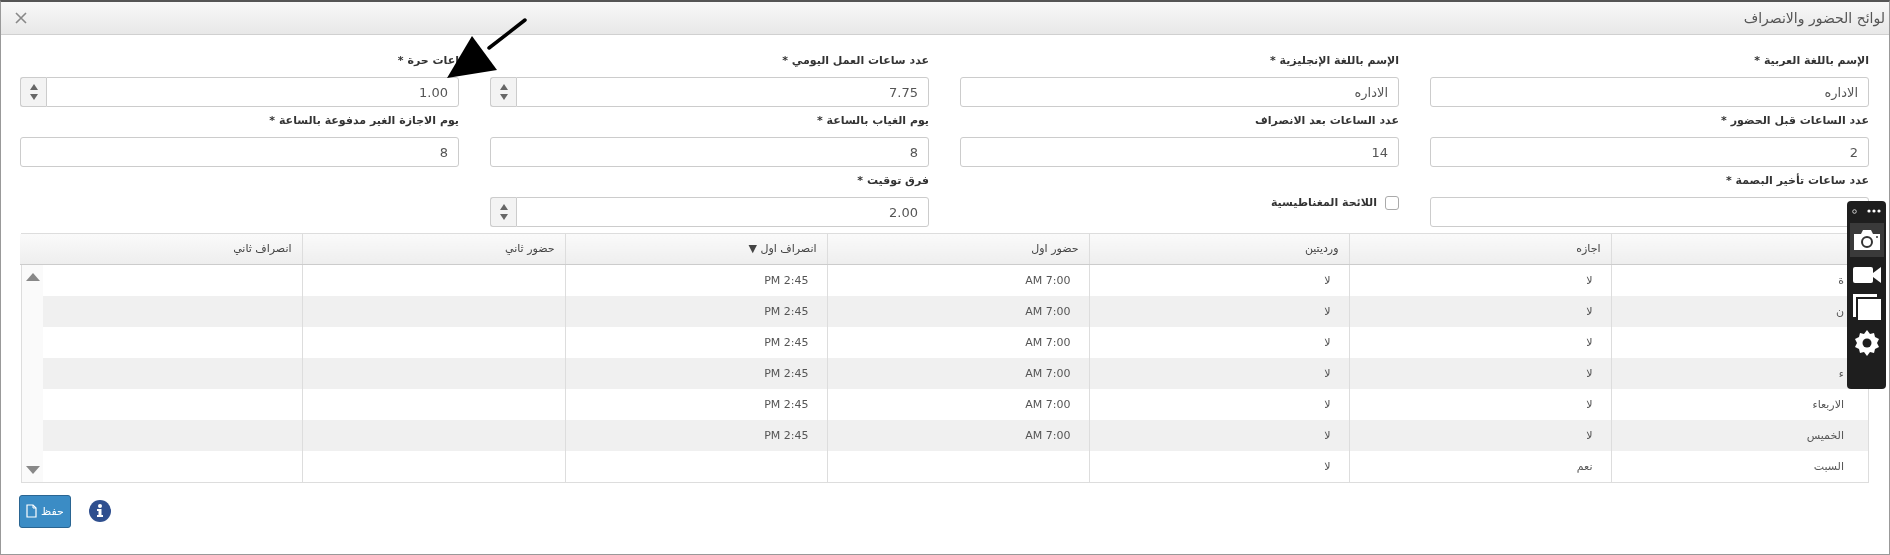  Describe the element at coordinates (1795, 121) in the screenshot. I see `field-label: عدد الساعات قبل الحضور *` at that location.